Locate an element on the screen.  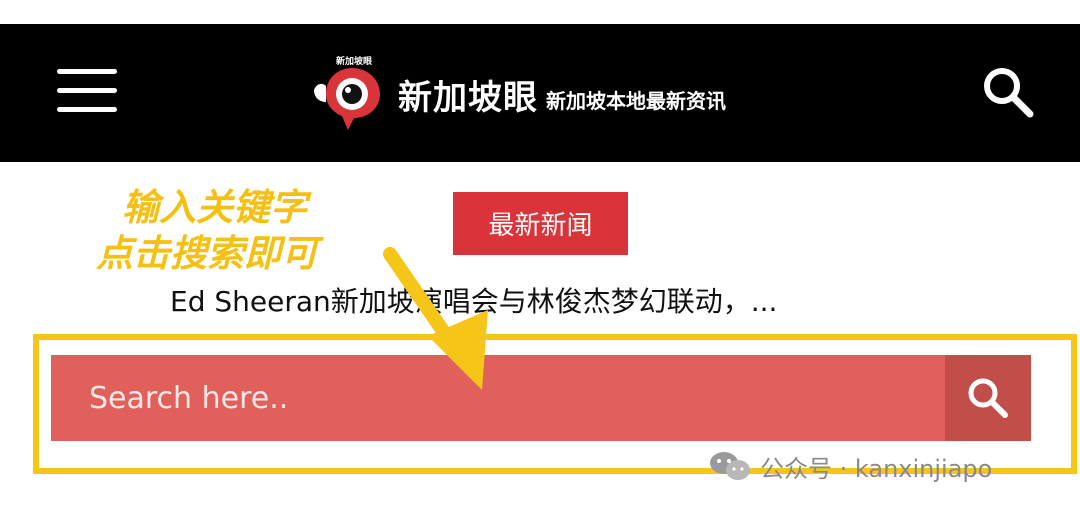
annotation-line-1: 输入关键字 is located at coordinates (214, 207).